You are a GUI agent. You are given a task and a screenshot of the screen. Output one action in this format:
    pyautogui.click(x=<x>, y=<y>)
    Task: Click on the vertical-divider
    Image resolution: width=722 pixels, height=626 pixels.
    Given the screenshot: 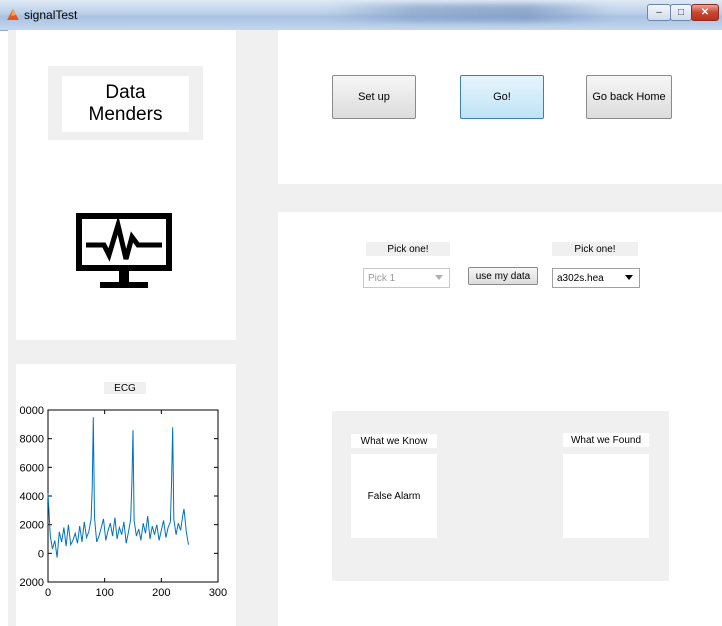 What is the action you would take?
    pyautogui.click(x=257, y=328)
    